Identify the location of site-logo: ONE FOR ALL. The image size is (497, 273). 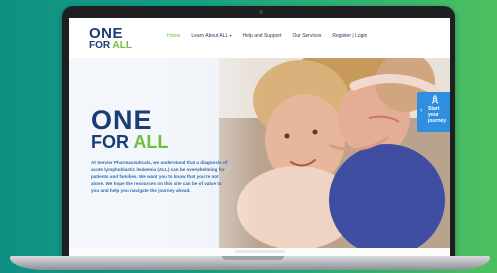
(110, 38).